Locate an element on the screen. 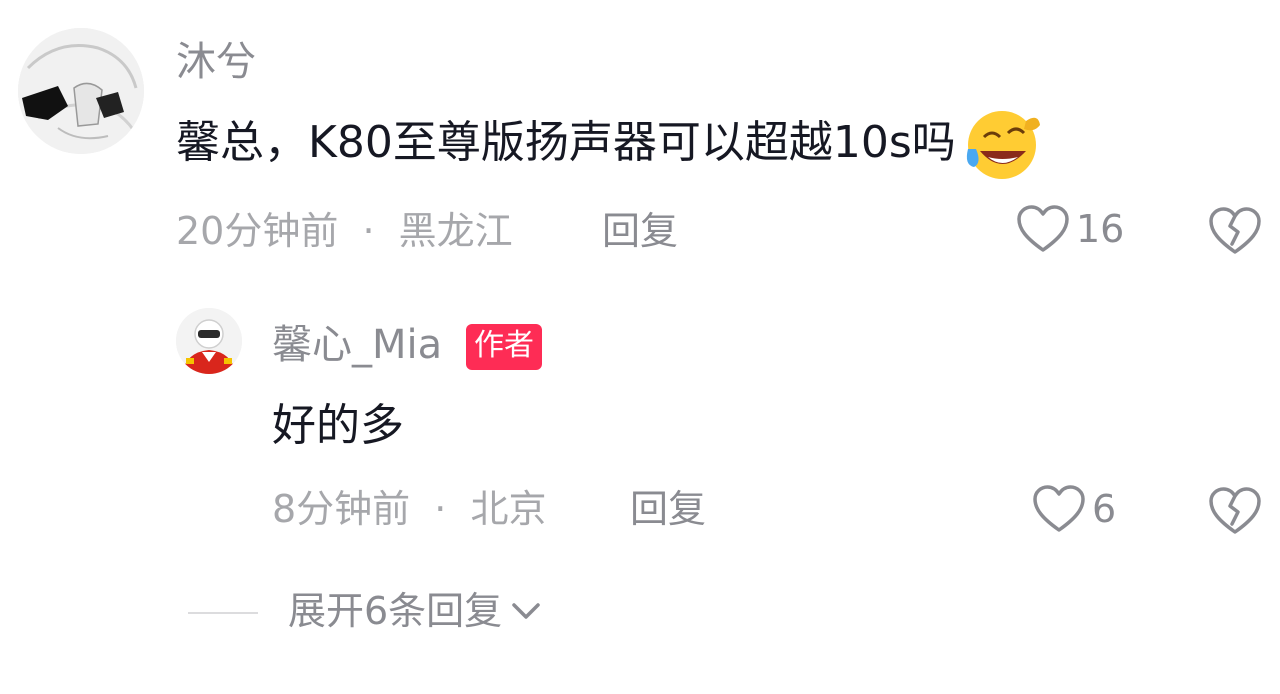 The height and width of the screenshot is (694, 1280). chevron-down-icon is located at coordinates (526, 611).